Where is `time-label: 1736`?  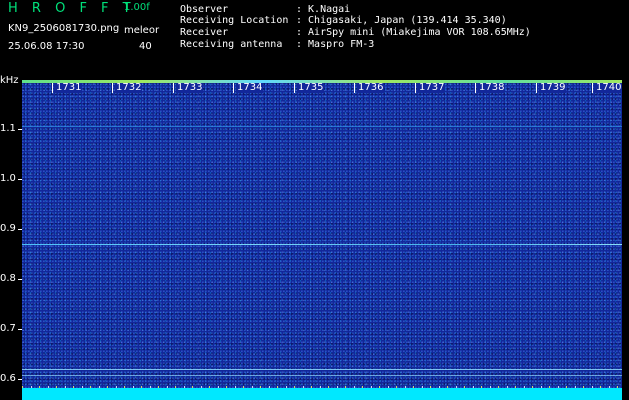 time-label: 1736 is located at coordinates (371, 87).